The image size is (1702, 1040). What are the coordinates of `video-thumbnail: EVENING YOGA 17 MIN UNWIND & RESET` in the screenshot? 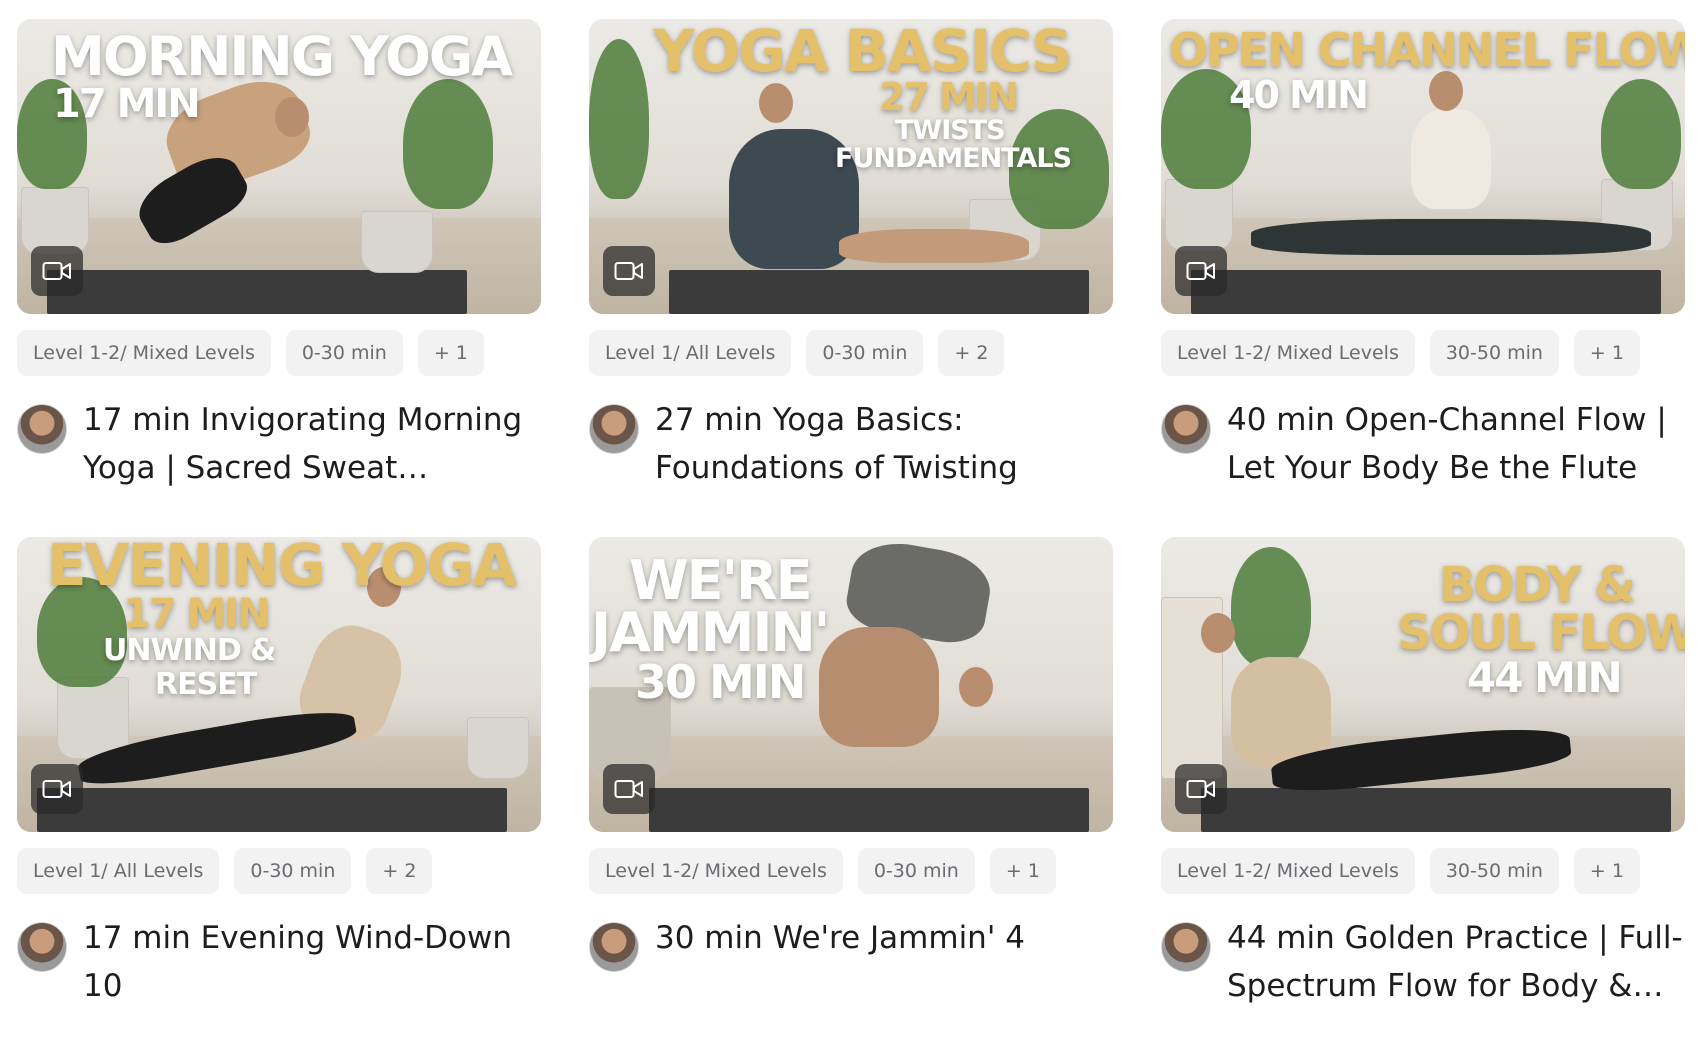 It's located at (279, 684).